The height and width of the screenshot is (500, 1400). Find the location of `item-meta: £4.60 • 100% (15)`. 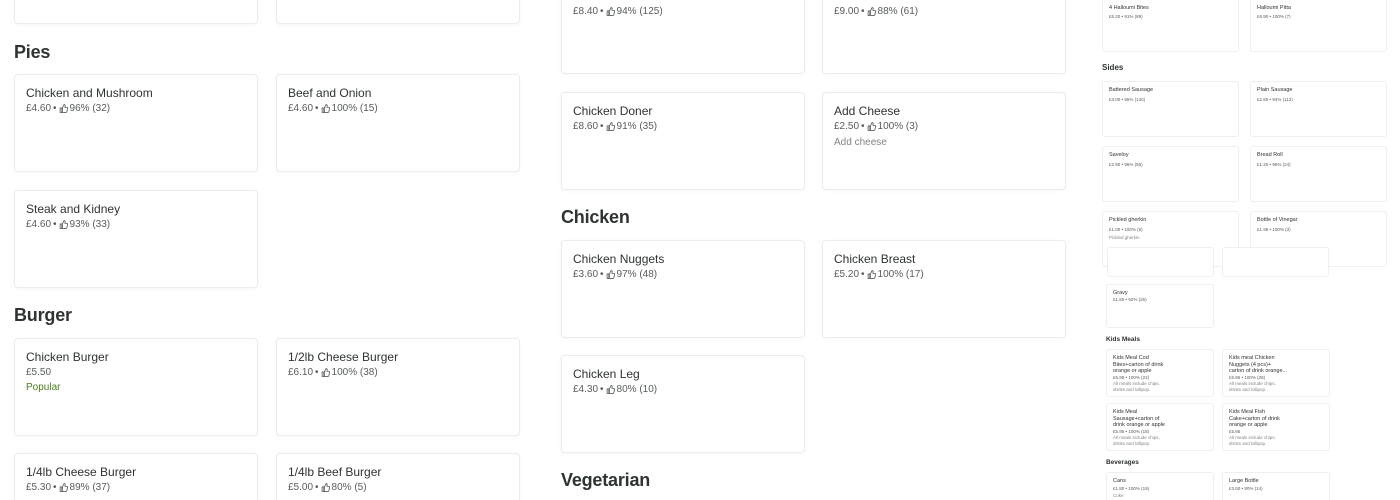

item-meta: £4.60 • 100% (15) is located at coordinates (333, 108).